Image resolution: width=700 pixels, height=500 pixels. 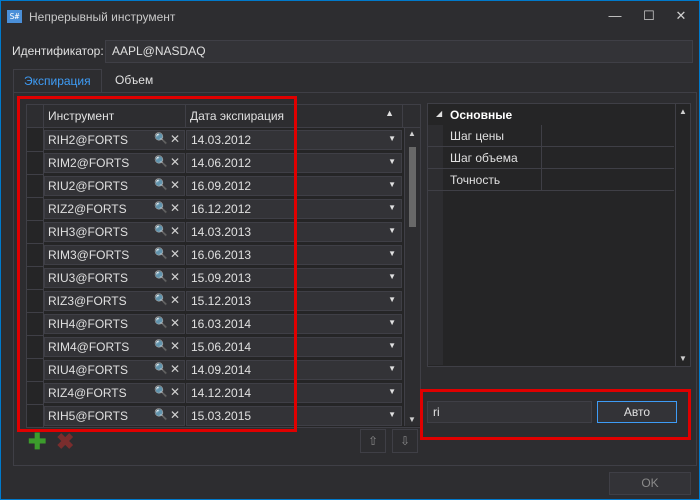 What do you see at coordinates (551, 158) in the screenshot?
I see `property-row-volume-step: Шаг объема` at bounding box center [551, 158].